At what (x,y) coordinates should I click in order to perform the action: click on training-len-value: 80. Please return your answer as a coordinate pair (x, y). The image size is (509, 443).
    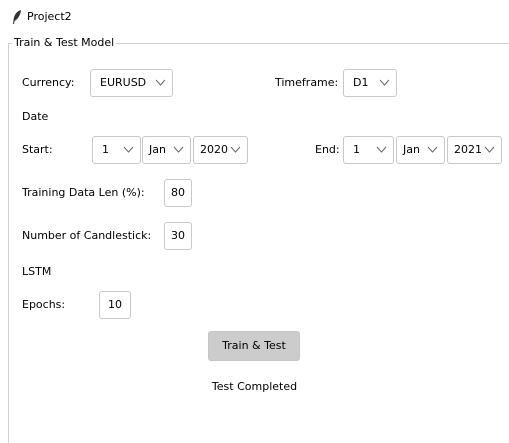
    Looking at the image, I should click on (178, 192).